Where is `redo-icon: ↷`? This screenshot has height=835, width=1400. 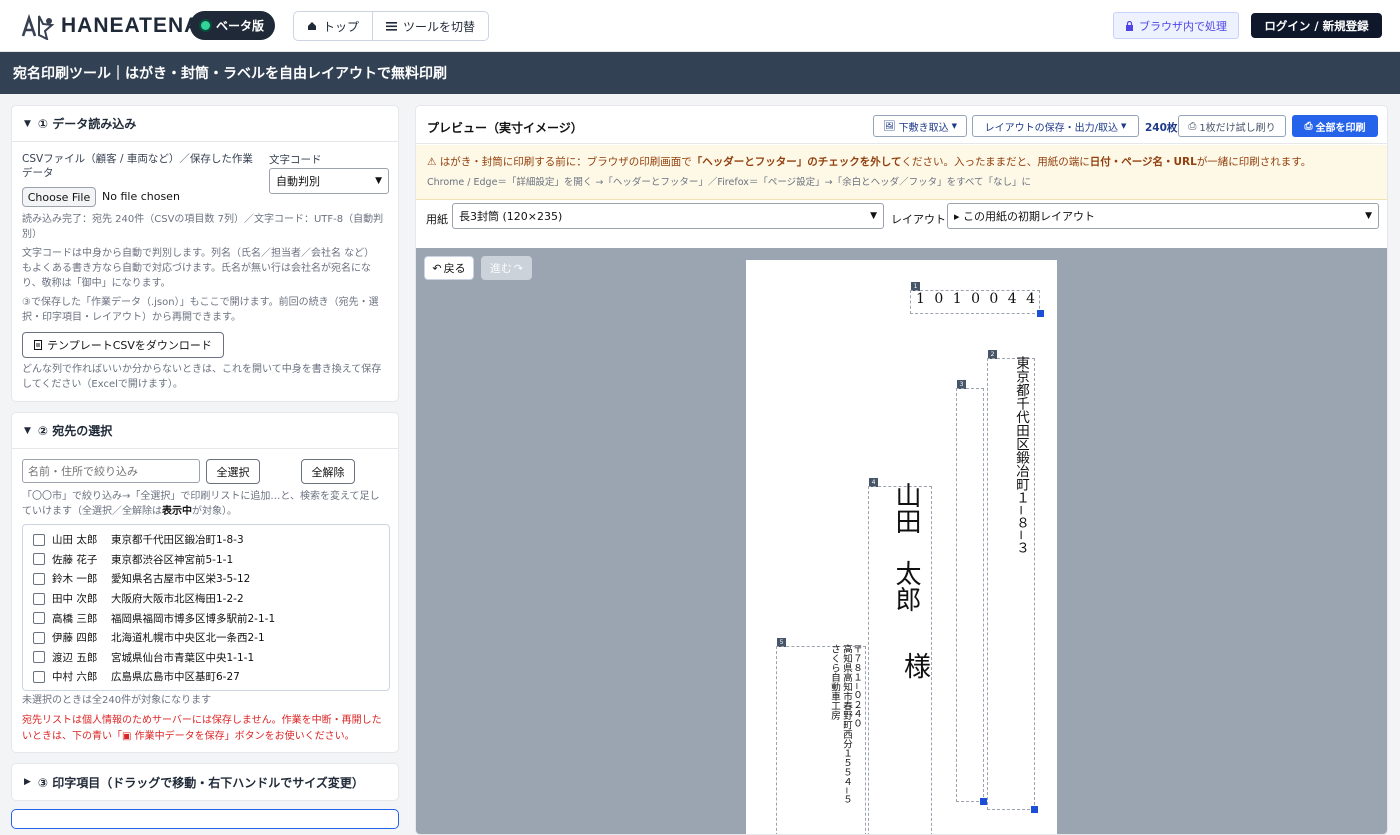
redo-icon: ↷ is located at coordinates (518, 268).